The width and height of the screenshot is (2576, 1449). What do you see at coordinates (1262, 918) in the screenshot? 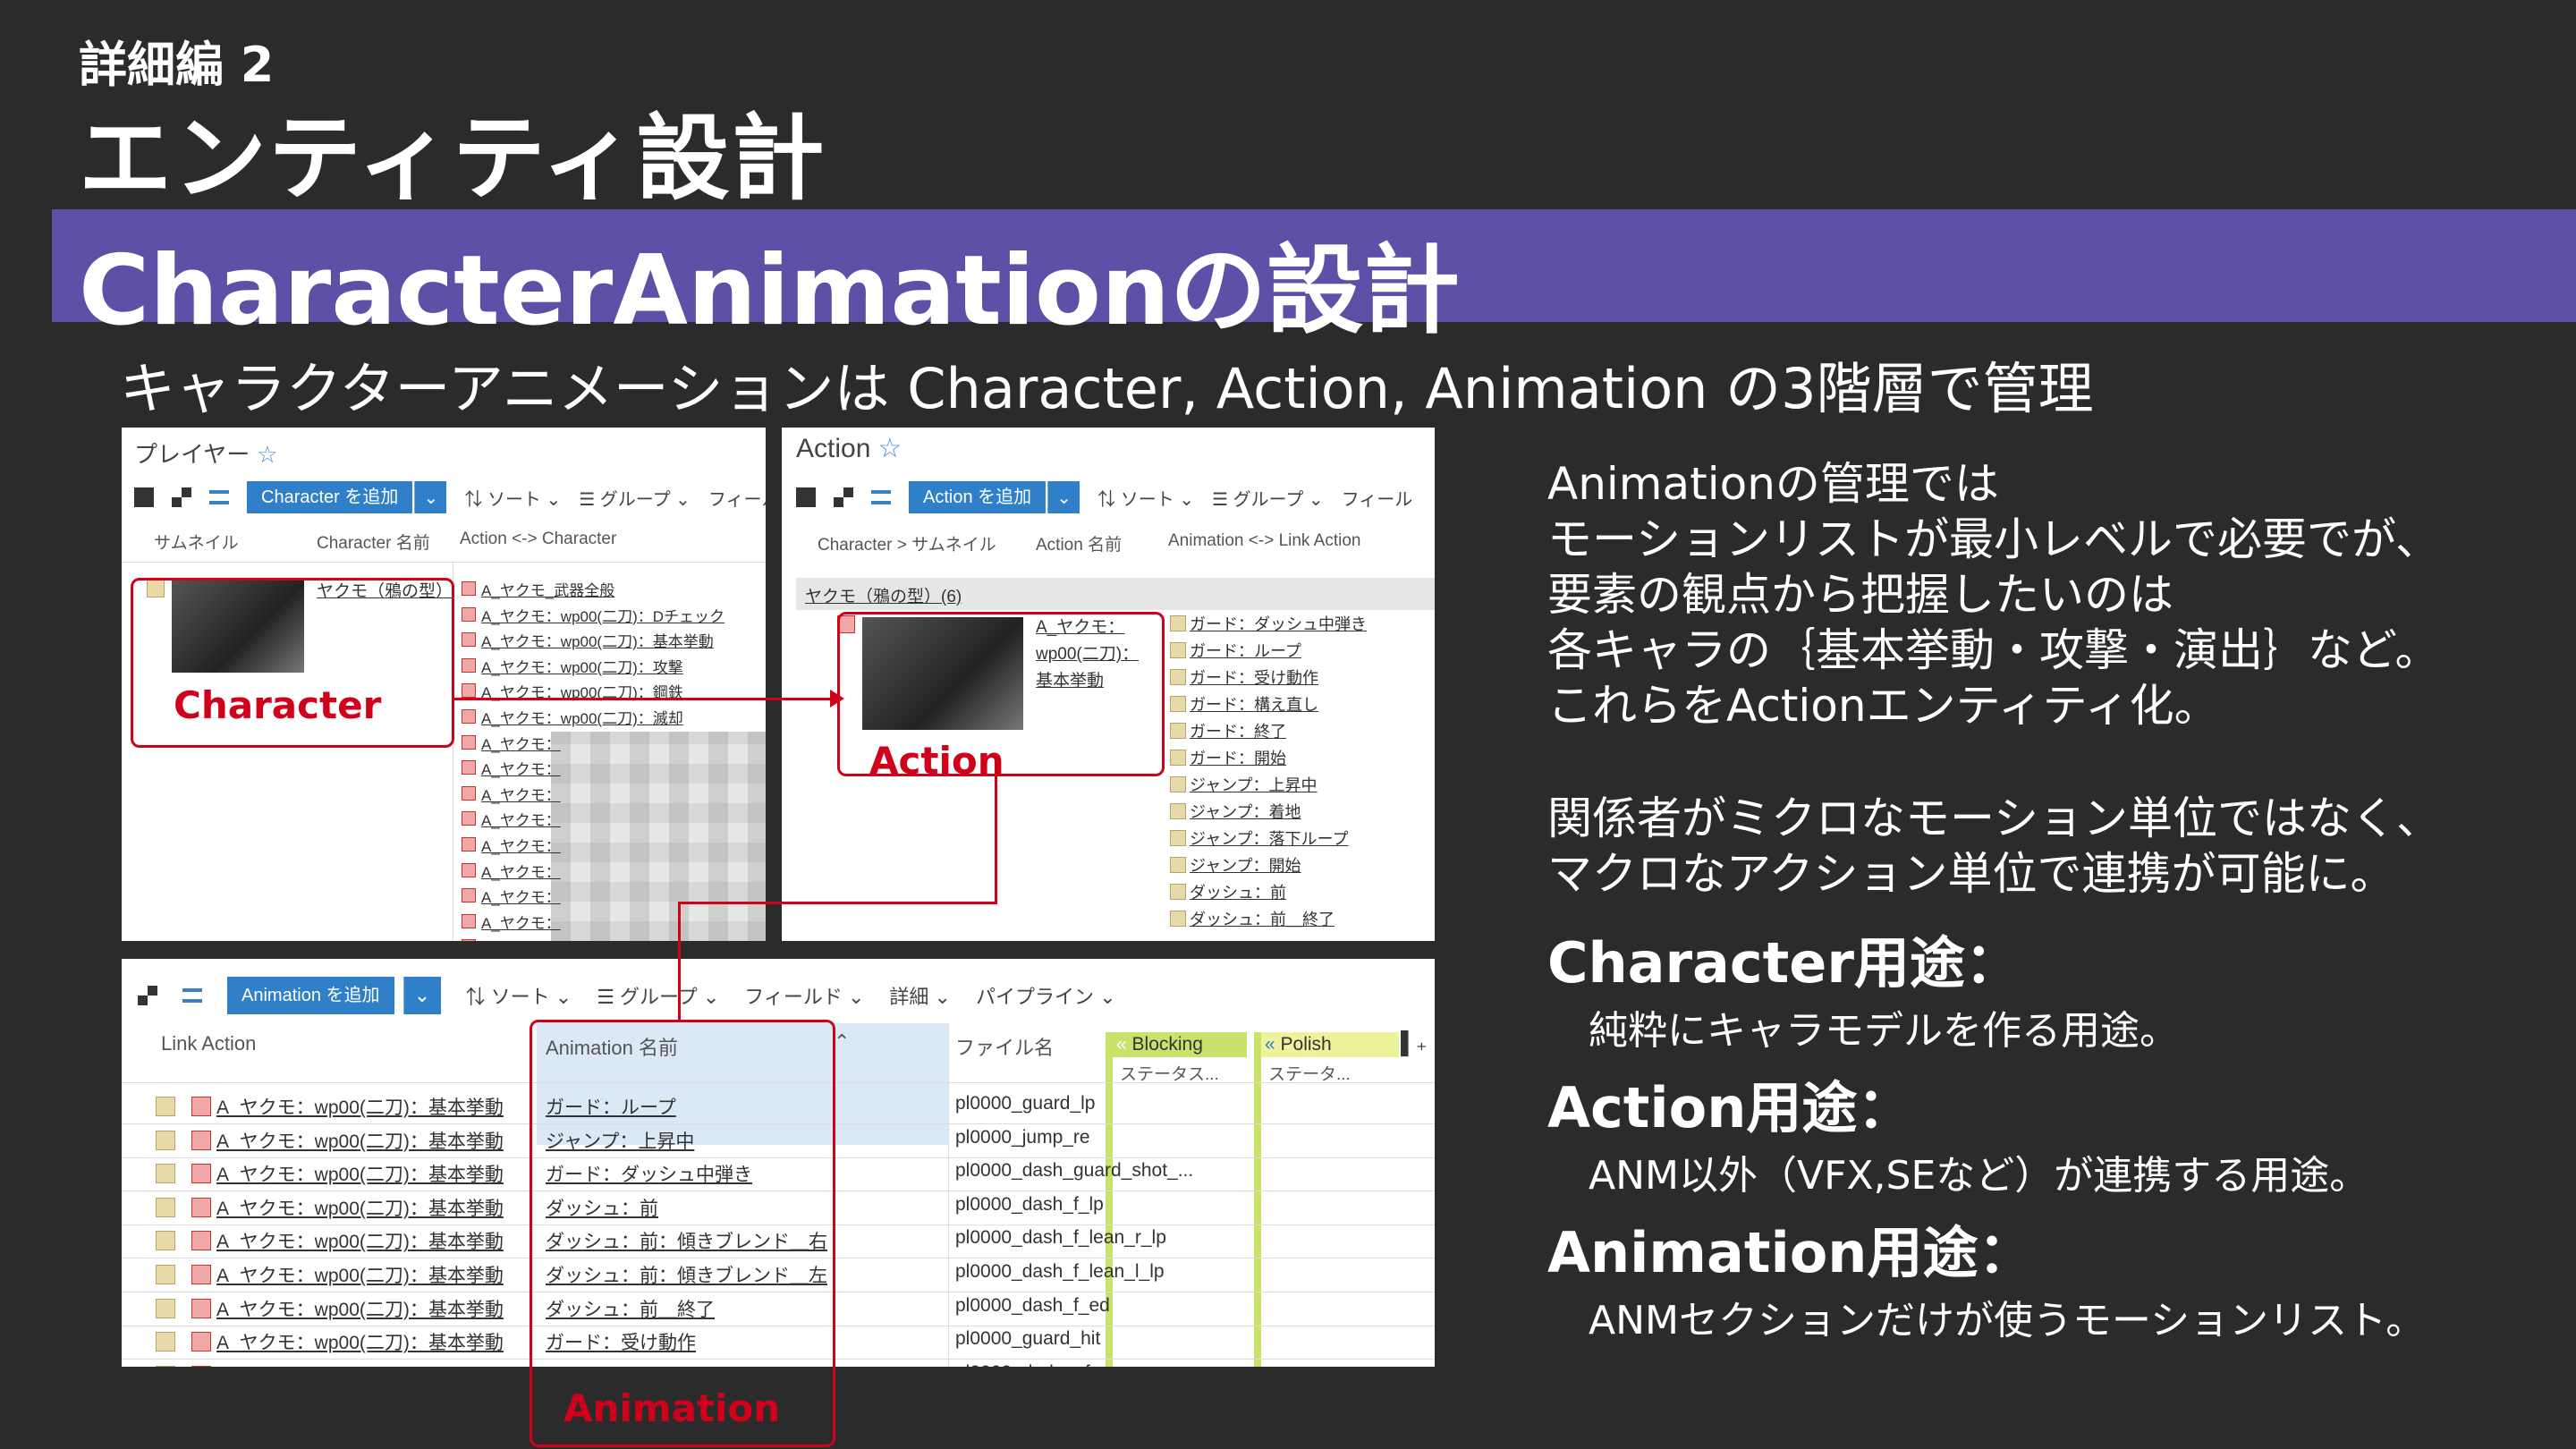
I see `animation-link: ダッシュ：前＿終了` at bounding box center [1262, 918].